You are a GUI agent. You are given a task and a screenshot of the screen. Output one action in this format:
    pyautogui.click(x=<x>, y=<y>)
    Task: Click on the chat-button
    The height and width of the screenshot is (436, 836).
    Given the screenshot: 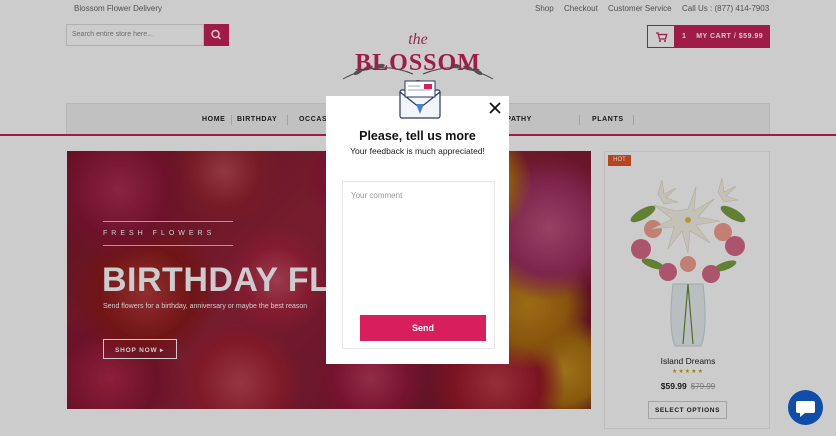 What is the action you would take?
    pyautogui.click(x=805, y=407)
    